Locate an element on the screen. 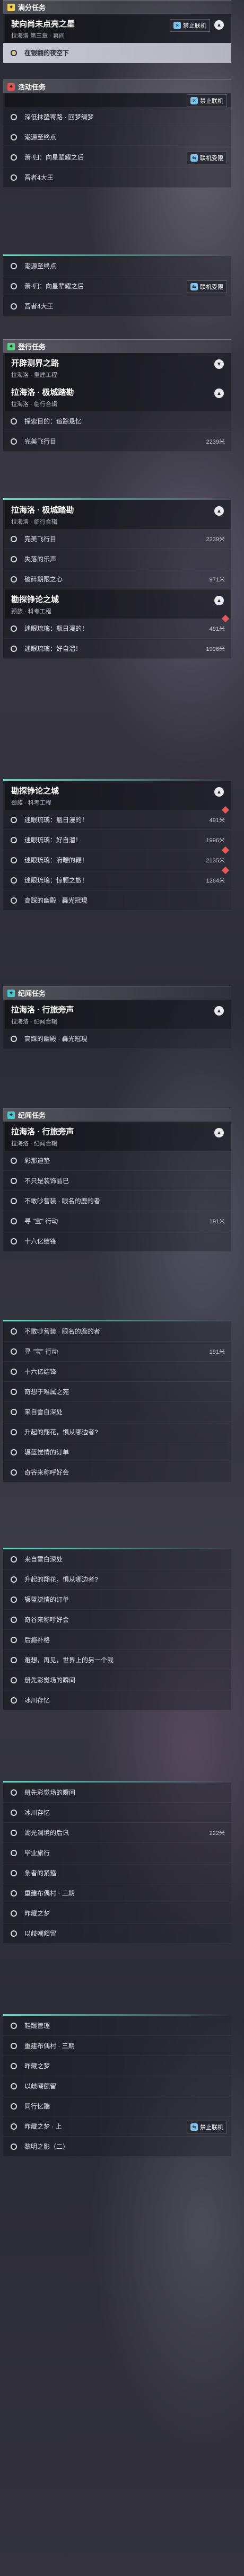 Image resolution: width=244 pixels, height=2576 pixels. quest-item-label: 失落的乐声 is located at coordinates (41, 559).